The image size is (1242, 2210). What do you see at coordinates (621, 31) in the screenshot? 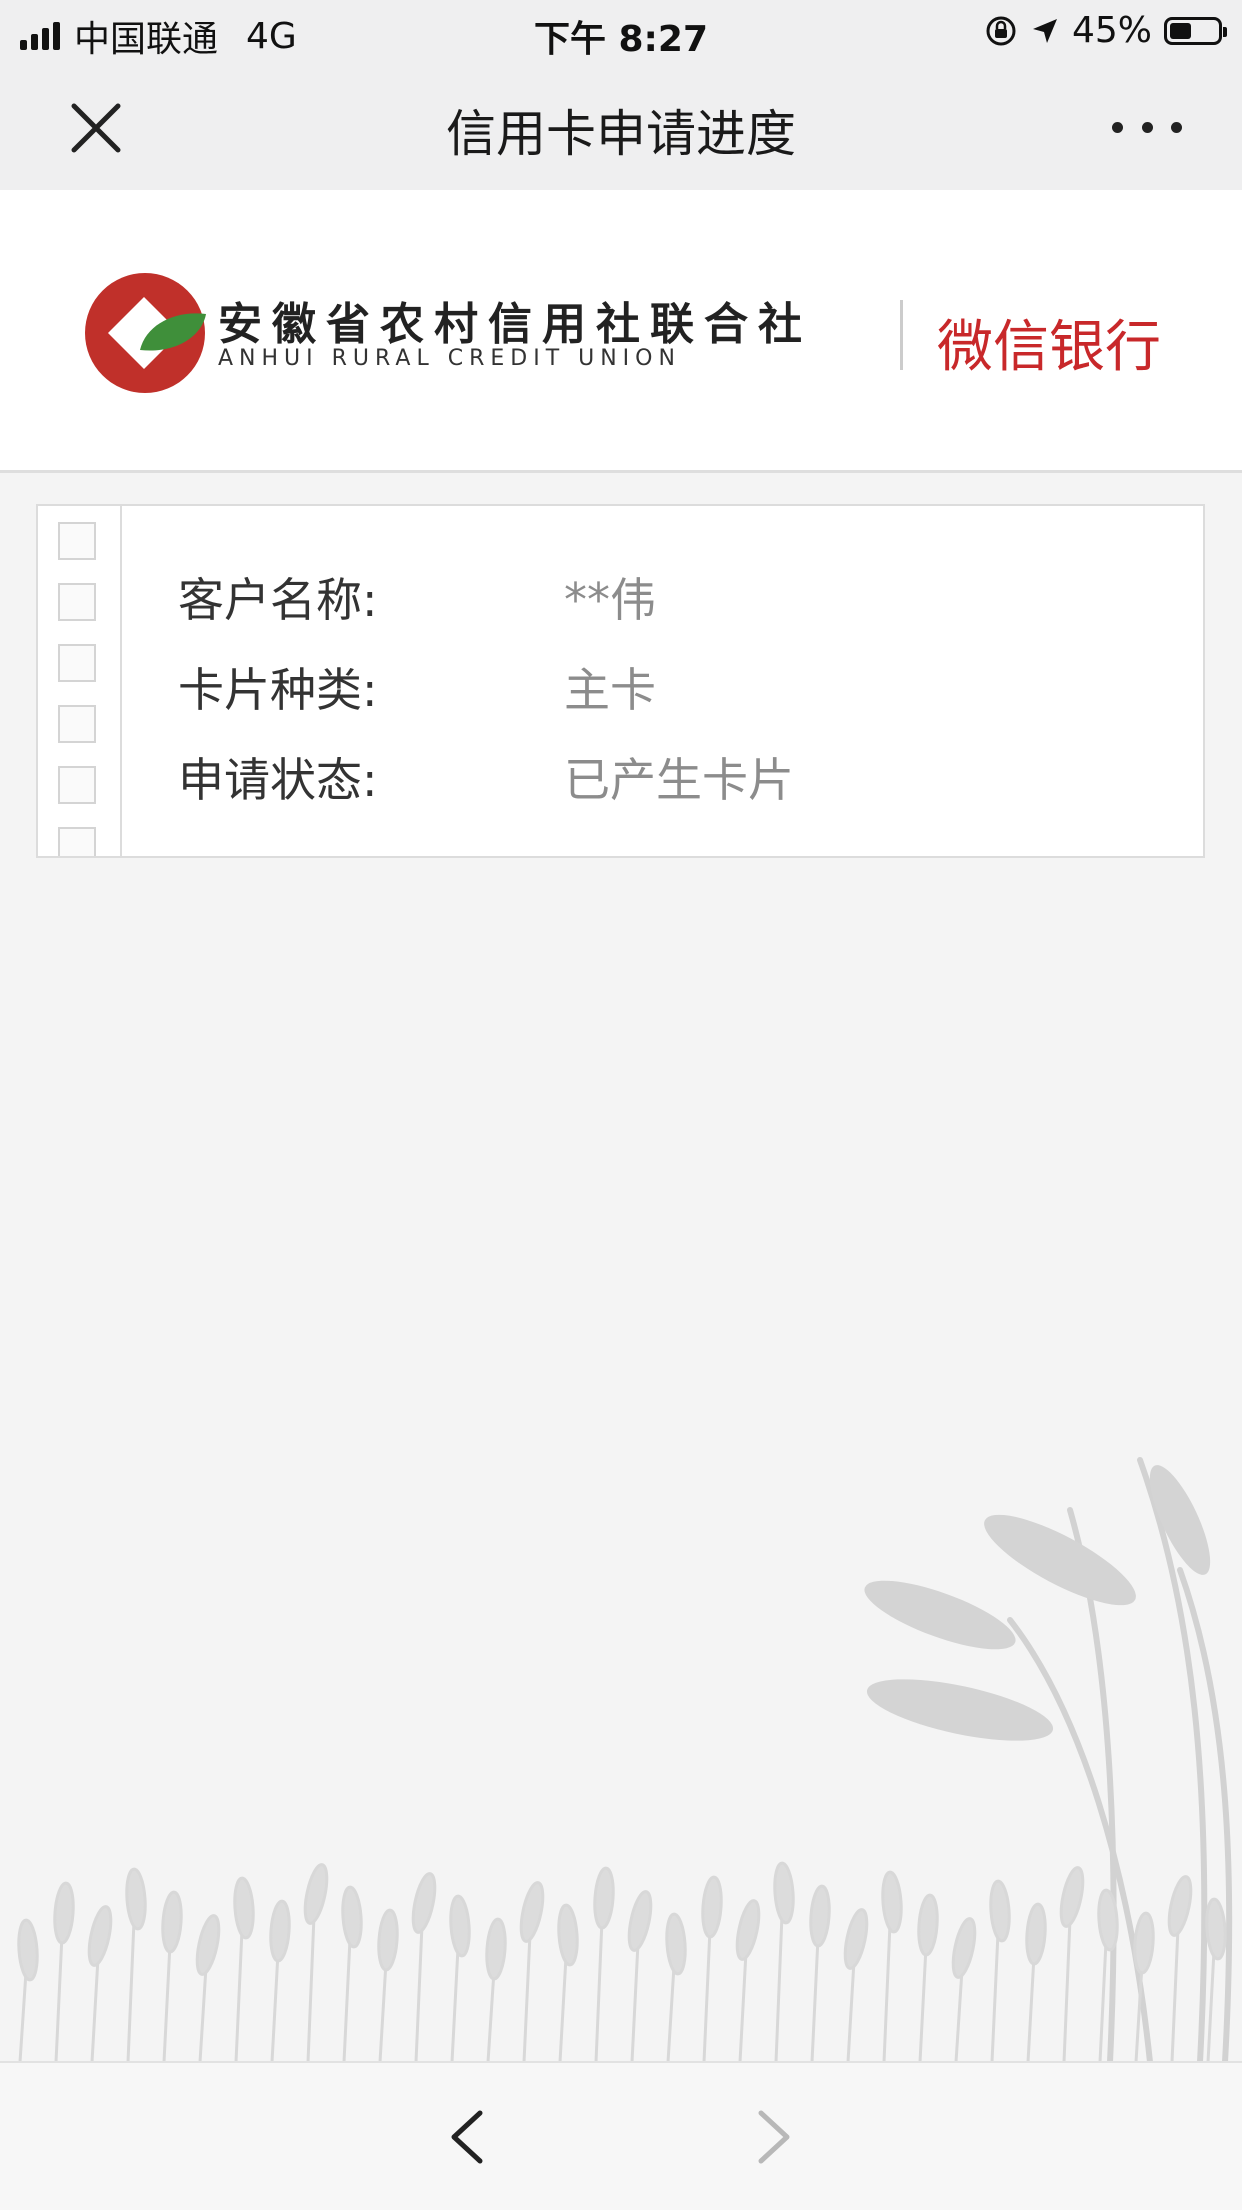
I see `status-bar: 中国联通 4G 下午 8:27 45%` at bounding box center [621, 31].